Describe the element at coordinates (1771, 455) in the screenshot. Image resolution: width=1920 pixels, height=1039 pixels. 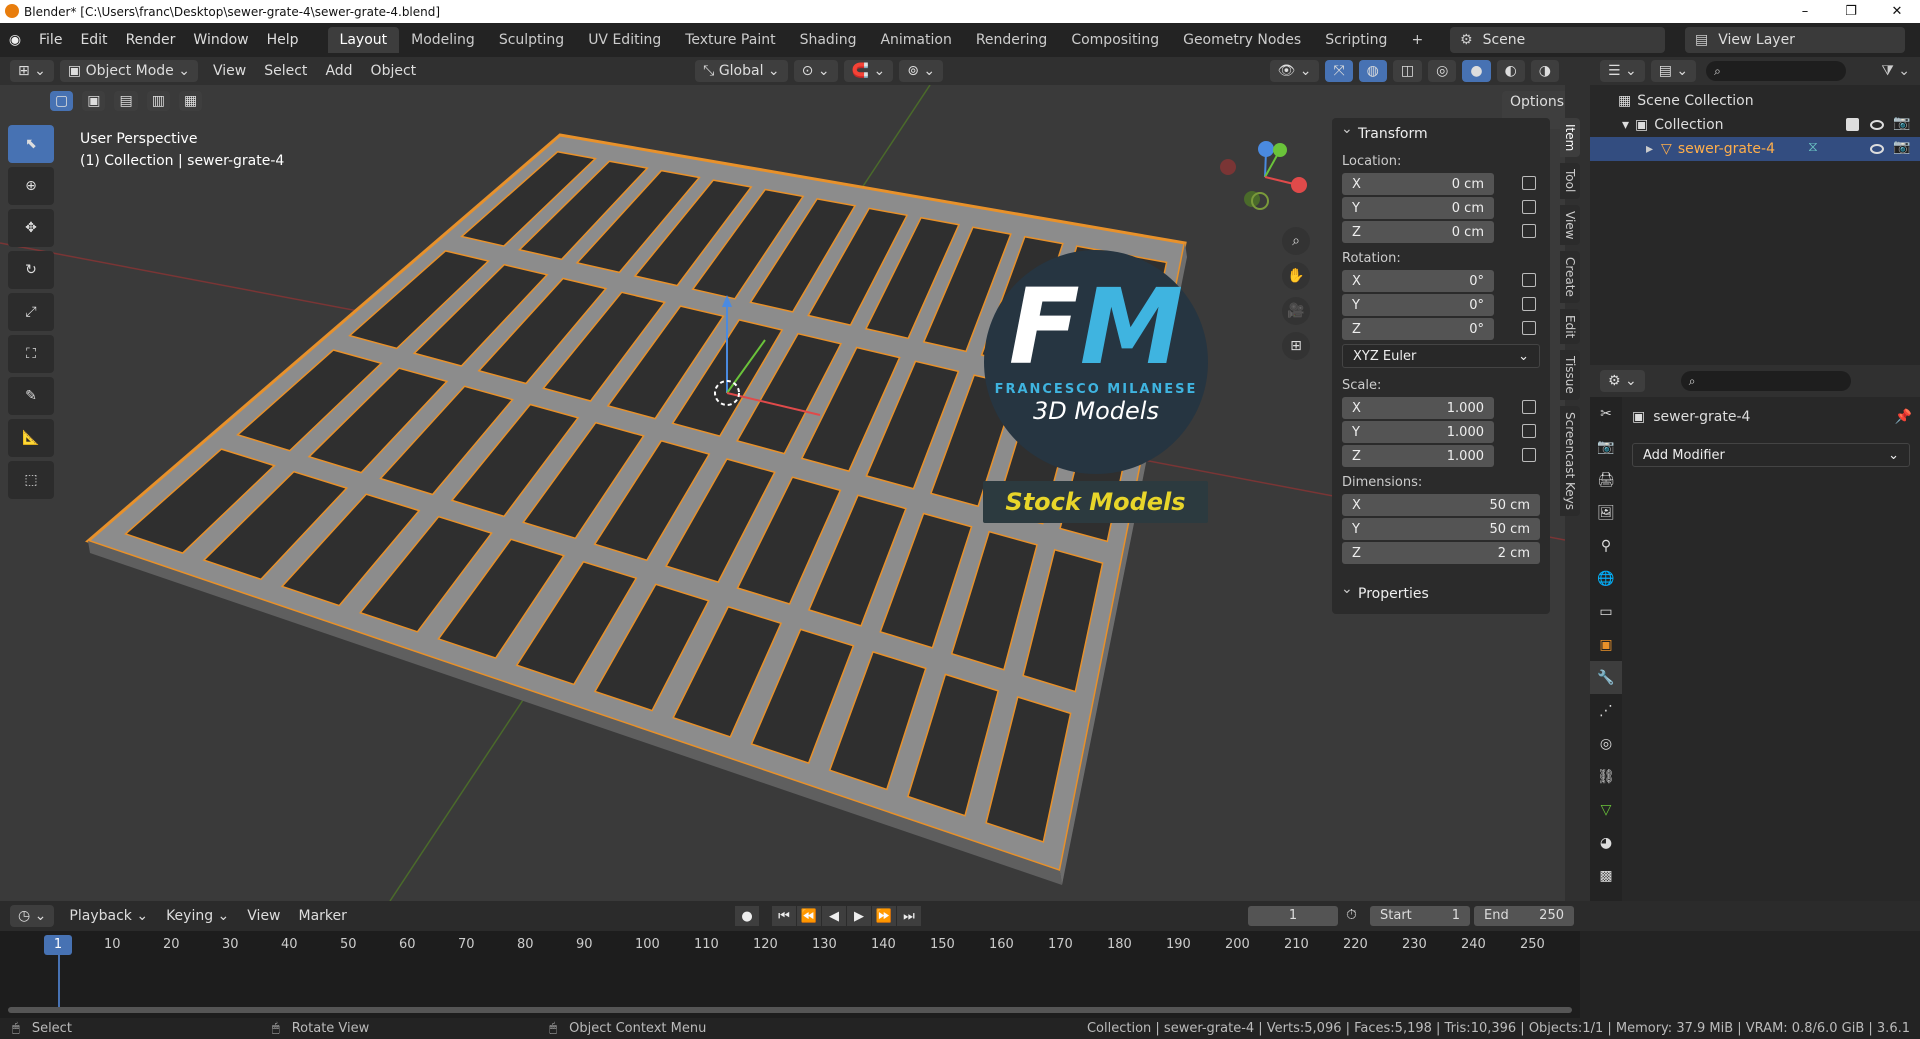
I see `add-modifier-dropdown: Add Modifier ⌄` at that location.